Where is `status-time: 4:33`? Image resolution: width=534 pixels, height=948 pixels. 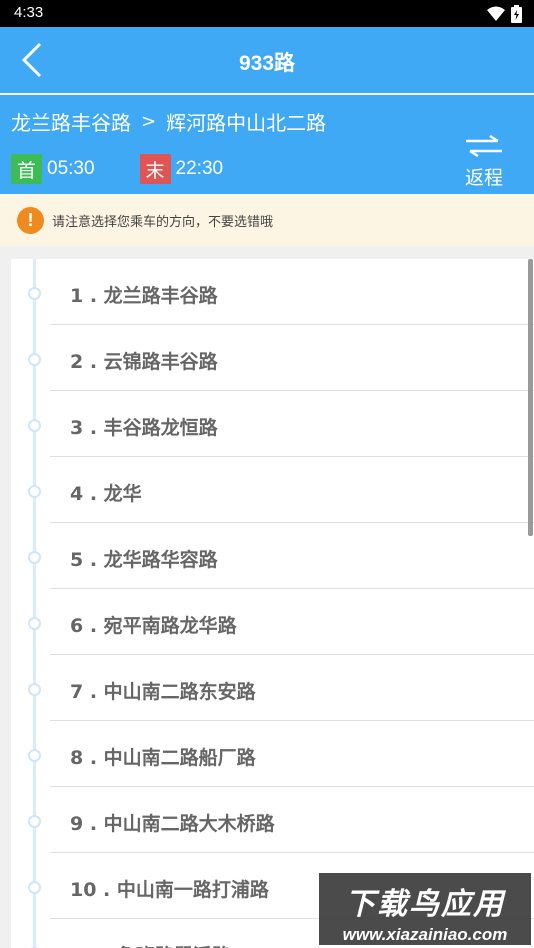
status-time: 4:33 is located at coordinates (29, 12).